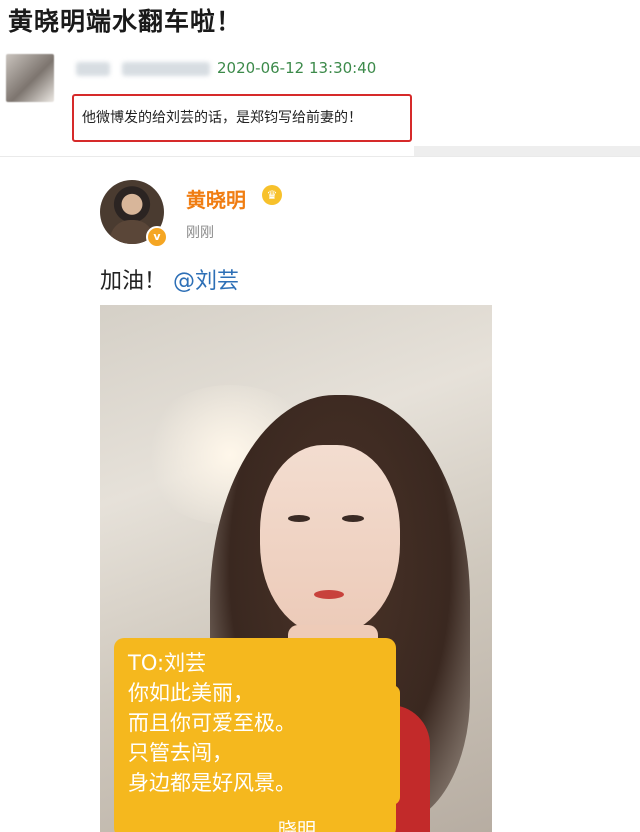 This screenshot has width=640, height=832. What do you see at coordinates (297, 825) in the screenshot?
I see `note-signature: 晓明` at bounding box center [297, 825].